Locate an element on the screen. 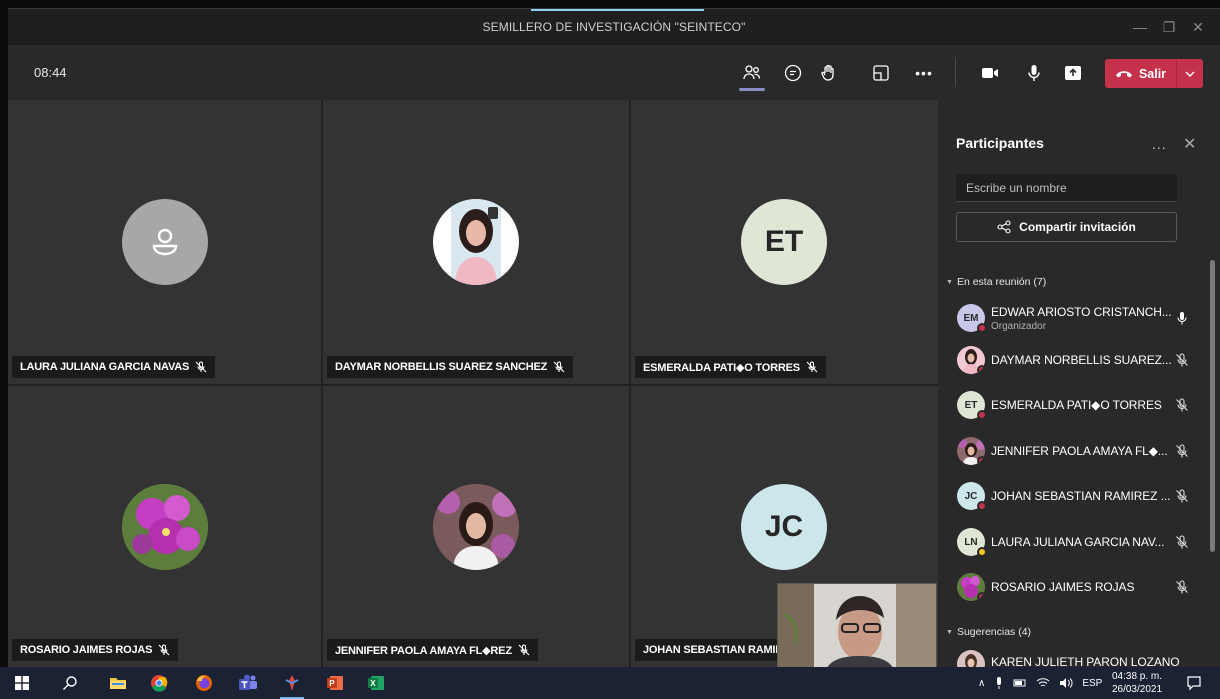 The height and width of the screenshot is (699, 1220). taskbar-excel: X is located at coordinates (376, 683).